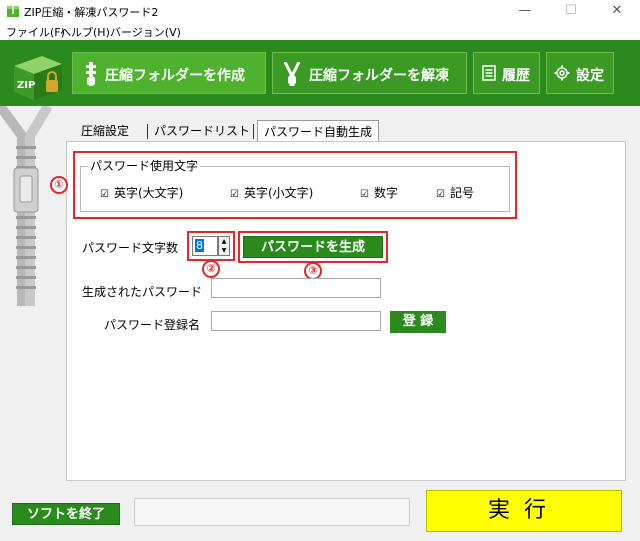 The height and width of the screenshot is (541, 640). I want to click on annotation-badge-1: ①, so click(59, 185).